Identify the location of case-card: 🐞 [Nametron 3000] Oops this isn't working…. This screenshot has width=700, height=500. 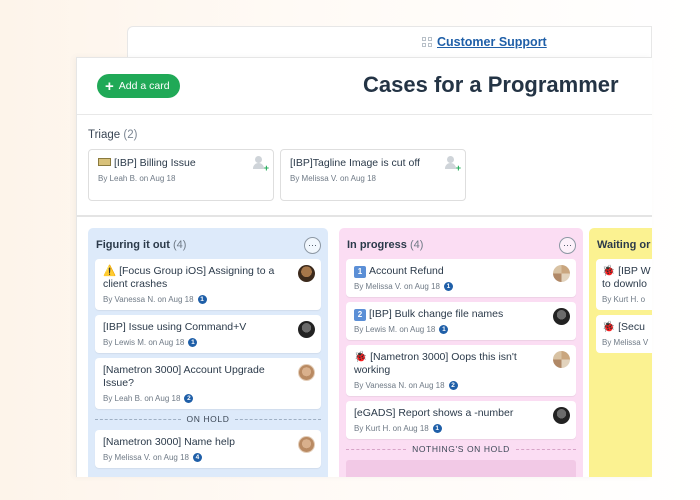
(461, 370).